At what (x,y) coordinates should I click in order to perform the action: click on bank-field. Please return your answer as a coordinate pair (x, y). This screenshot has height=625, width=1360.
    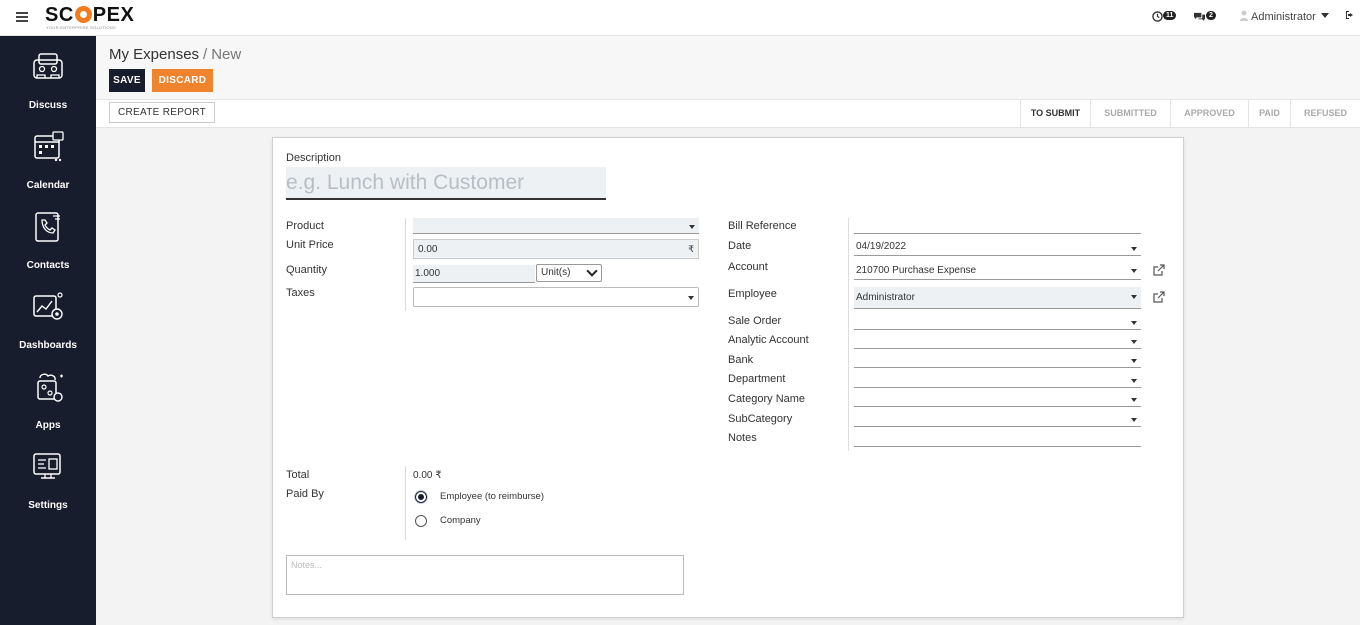
    Looking at the image, I should click on (997, 359).